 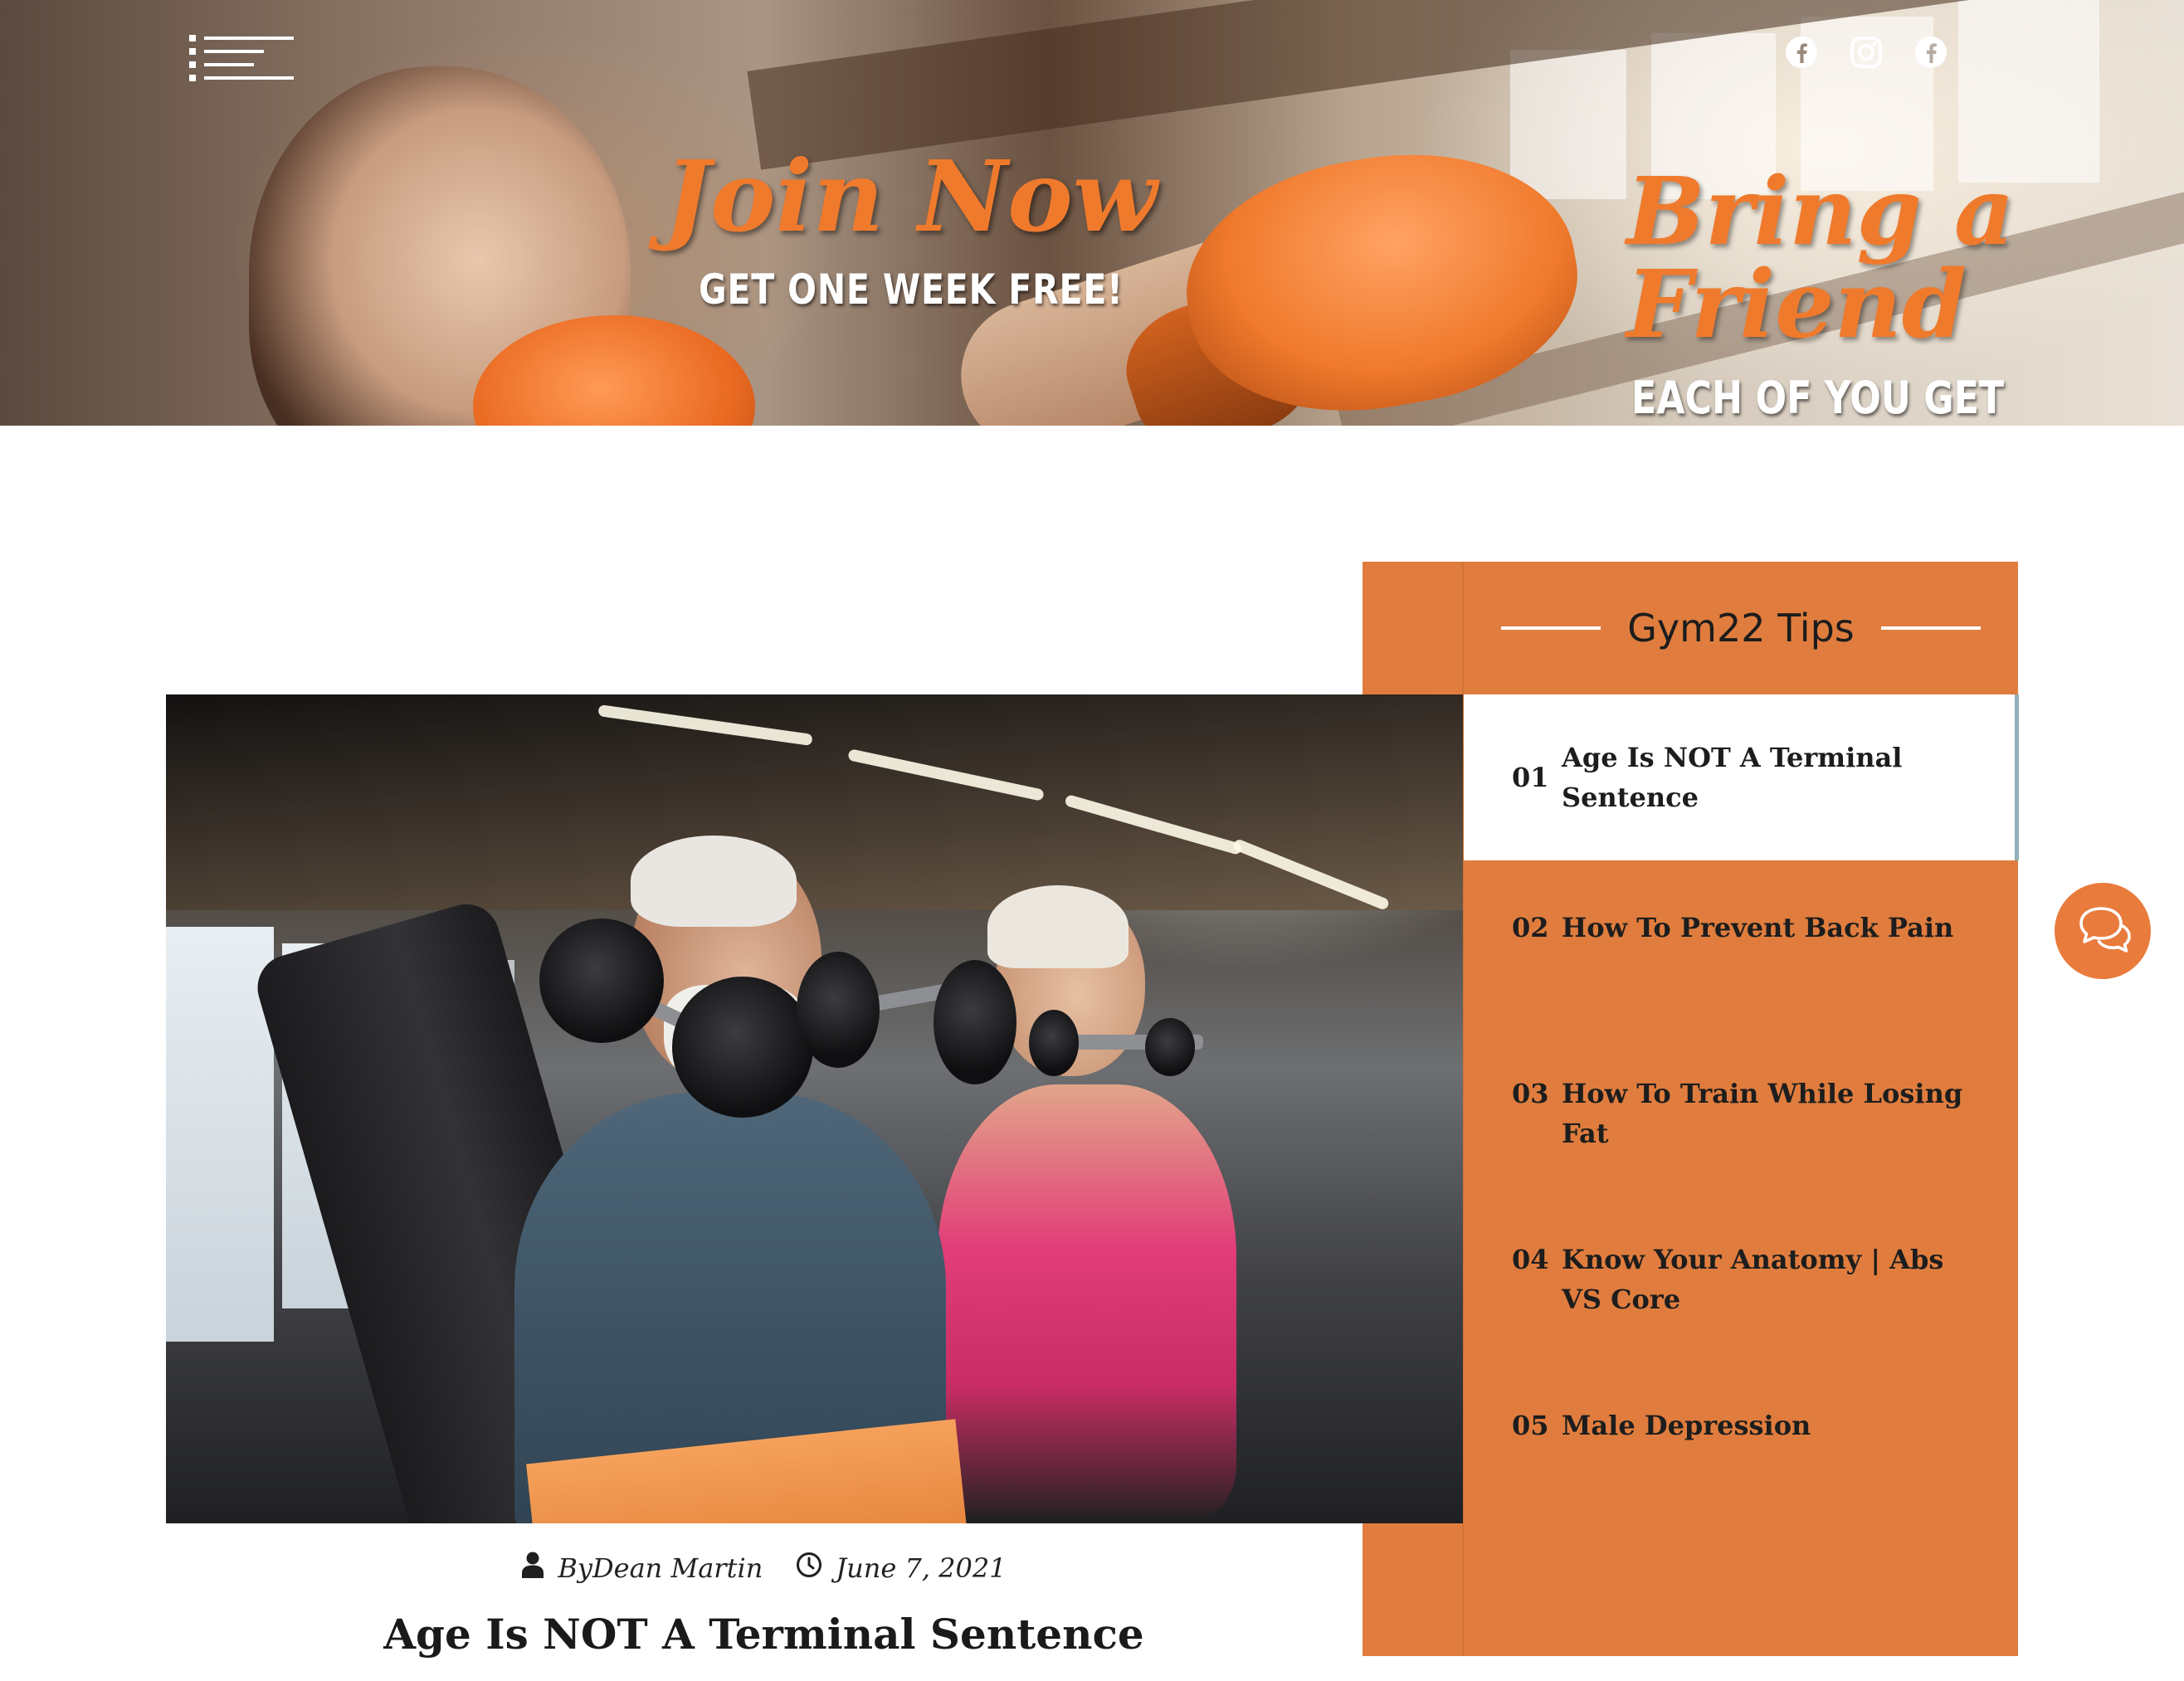 I want to click on tip-item: 05 Male Depression, so click(x=1739, y=1425).